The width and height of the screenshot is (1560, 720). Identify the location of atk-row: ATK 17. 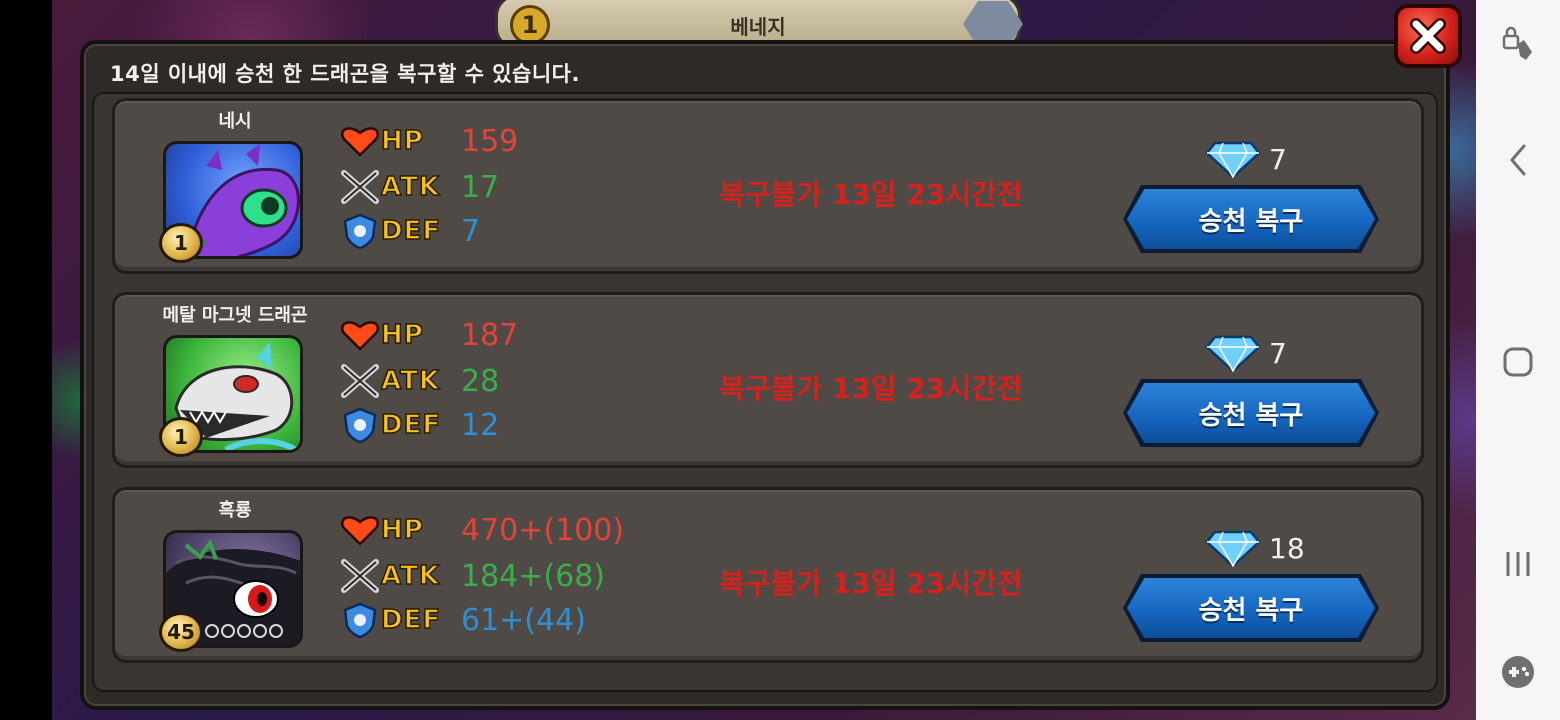
(419, 187).